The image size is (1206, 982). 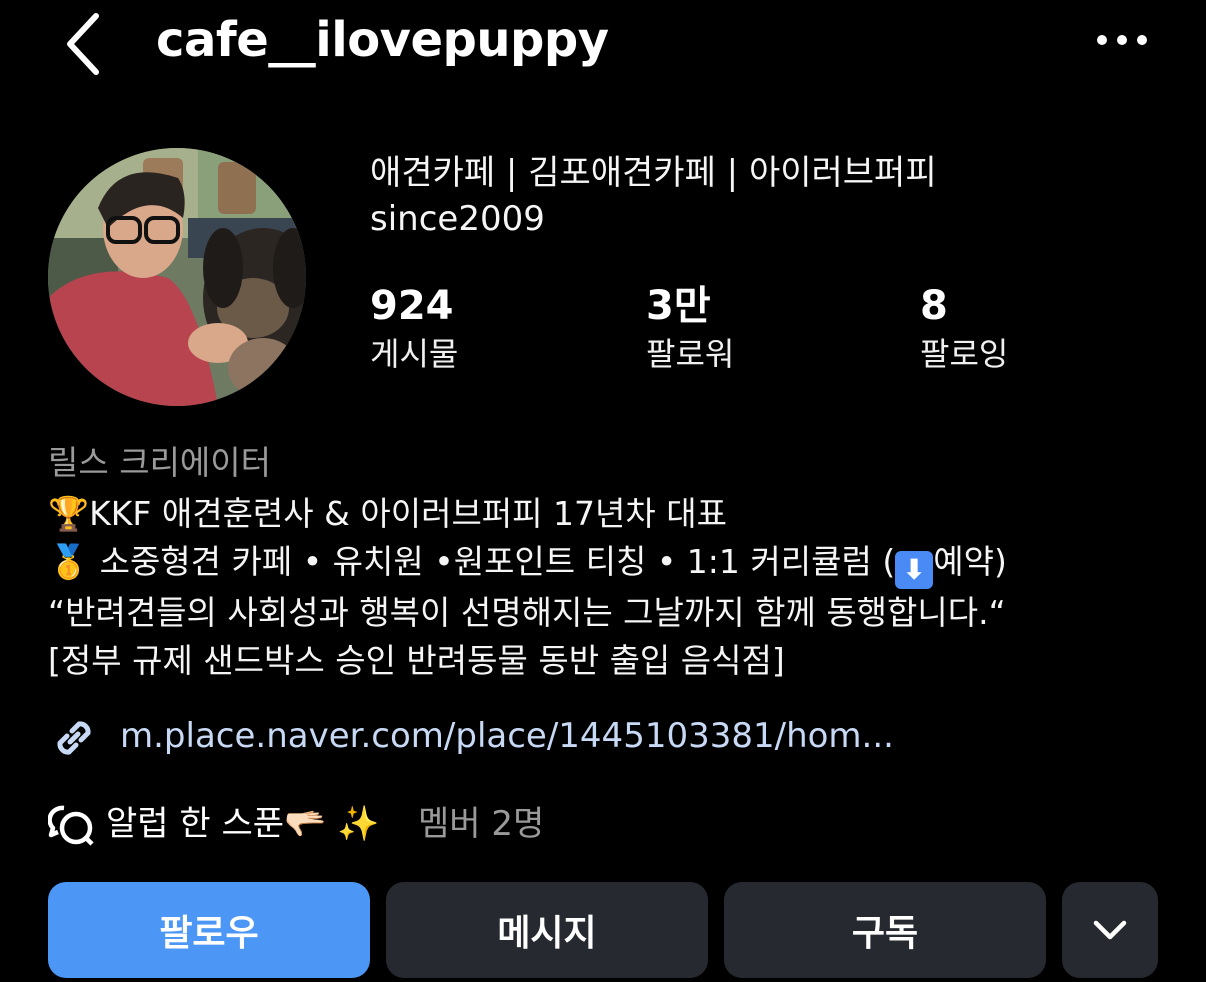 I want to click on suggested-accounts-button, so click(x=1110, y=930).